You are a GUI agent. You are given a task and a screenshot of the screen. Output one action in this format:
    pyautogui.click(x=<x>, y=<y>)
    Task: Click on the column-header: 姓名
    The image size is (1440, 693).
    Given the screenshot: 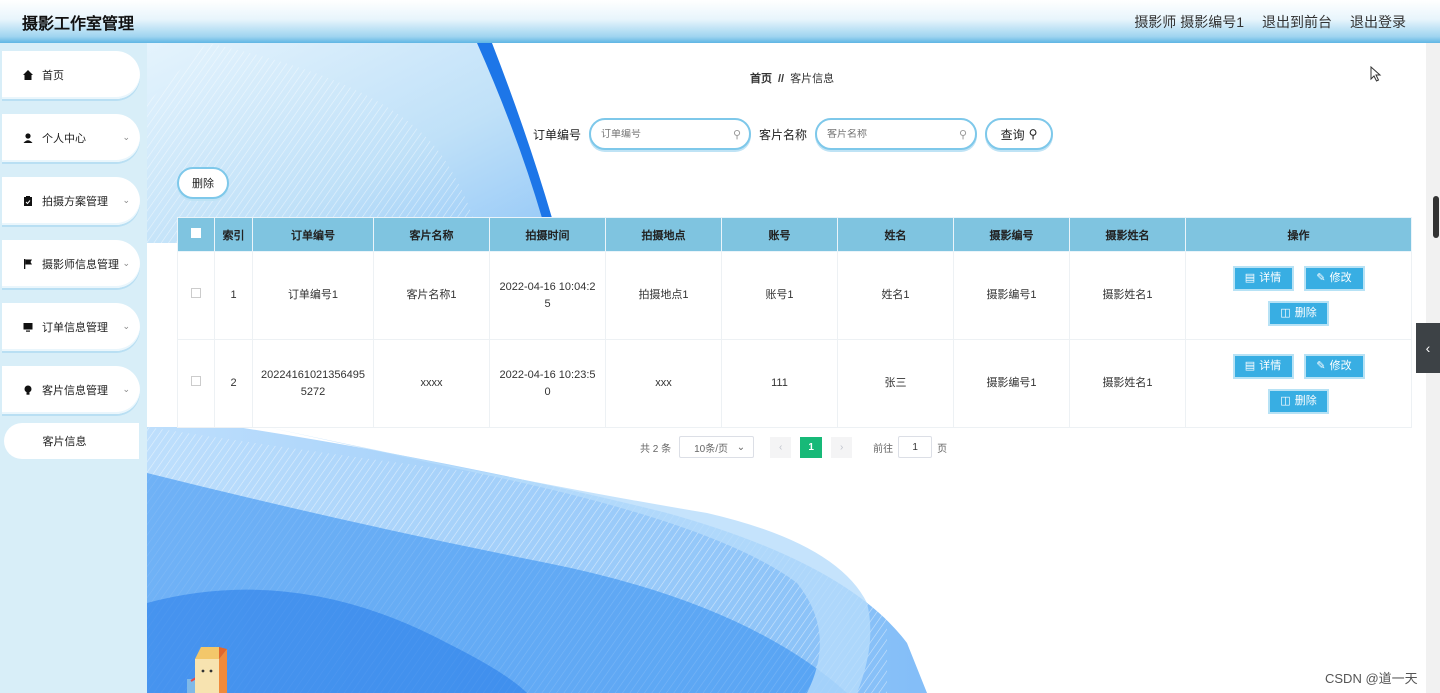 What is the action you would take?
    pyautogui.click(x=895, y=234)
    